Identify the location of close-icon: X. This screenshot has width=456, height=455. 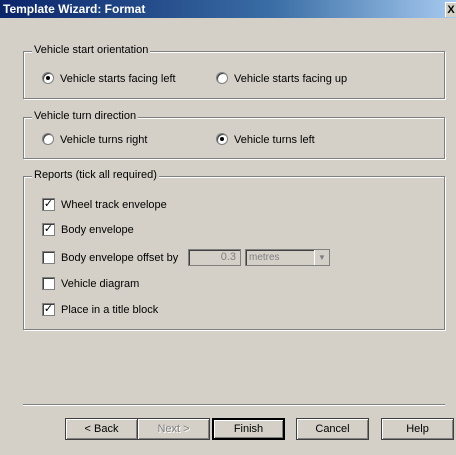
(450, 9).